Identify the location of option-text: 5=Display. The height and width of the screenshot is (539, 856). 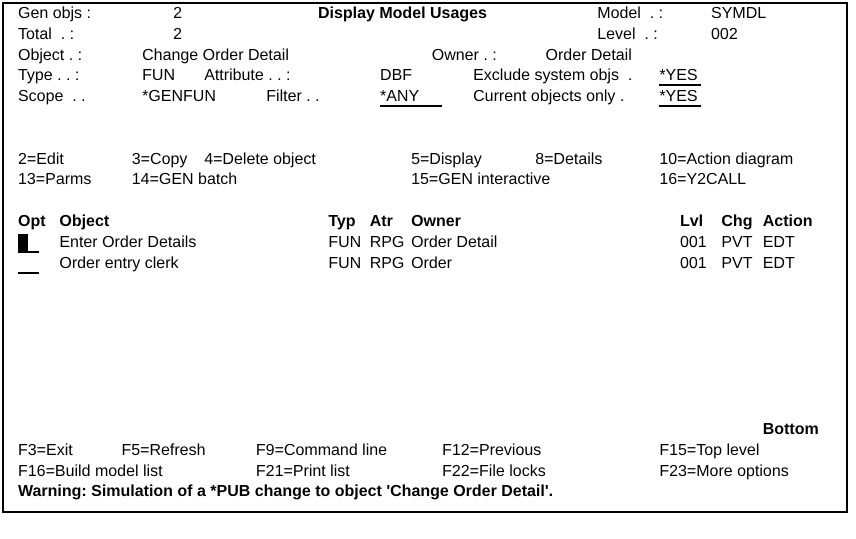
(446, 160).